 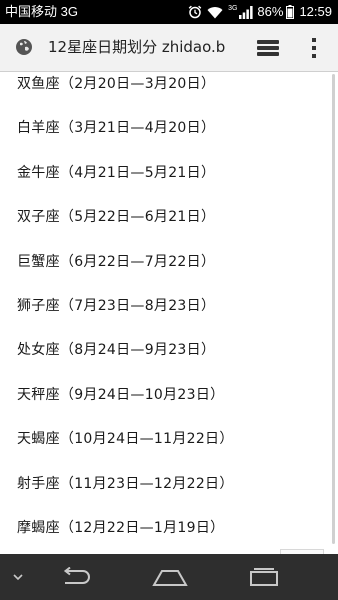 I want to click on tabs-icon, so click(x=268, y=48).